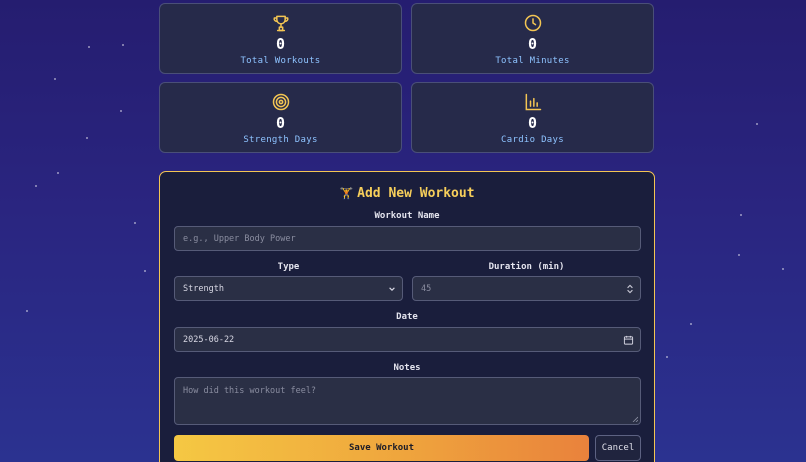 The image size is (806, 462). I want to click on duration-placeholder: 45, so click(426, 288).